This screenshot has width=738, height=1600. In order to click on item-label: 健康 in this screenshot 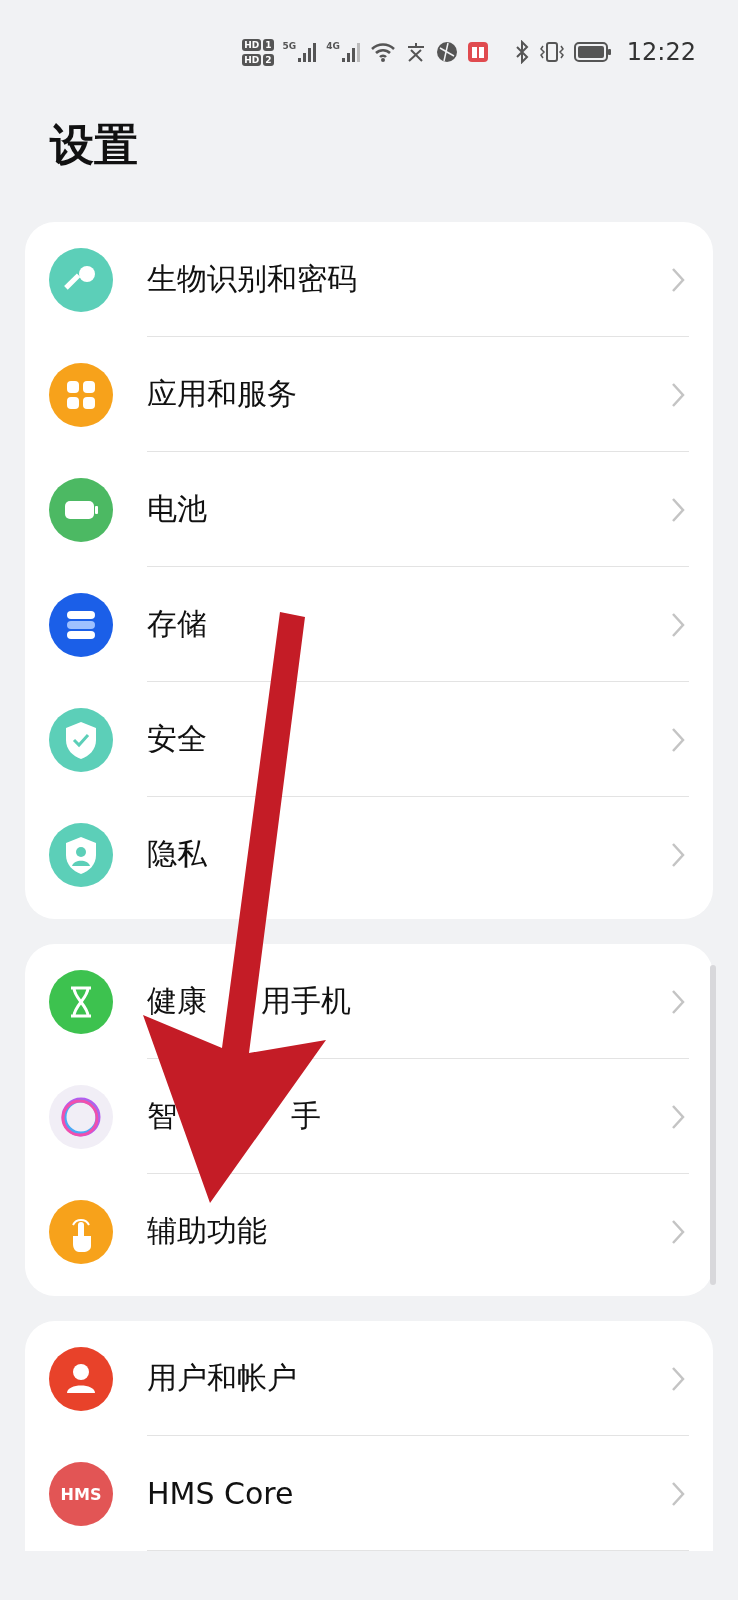, I will do `click(177, 1001)`.